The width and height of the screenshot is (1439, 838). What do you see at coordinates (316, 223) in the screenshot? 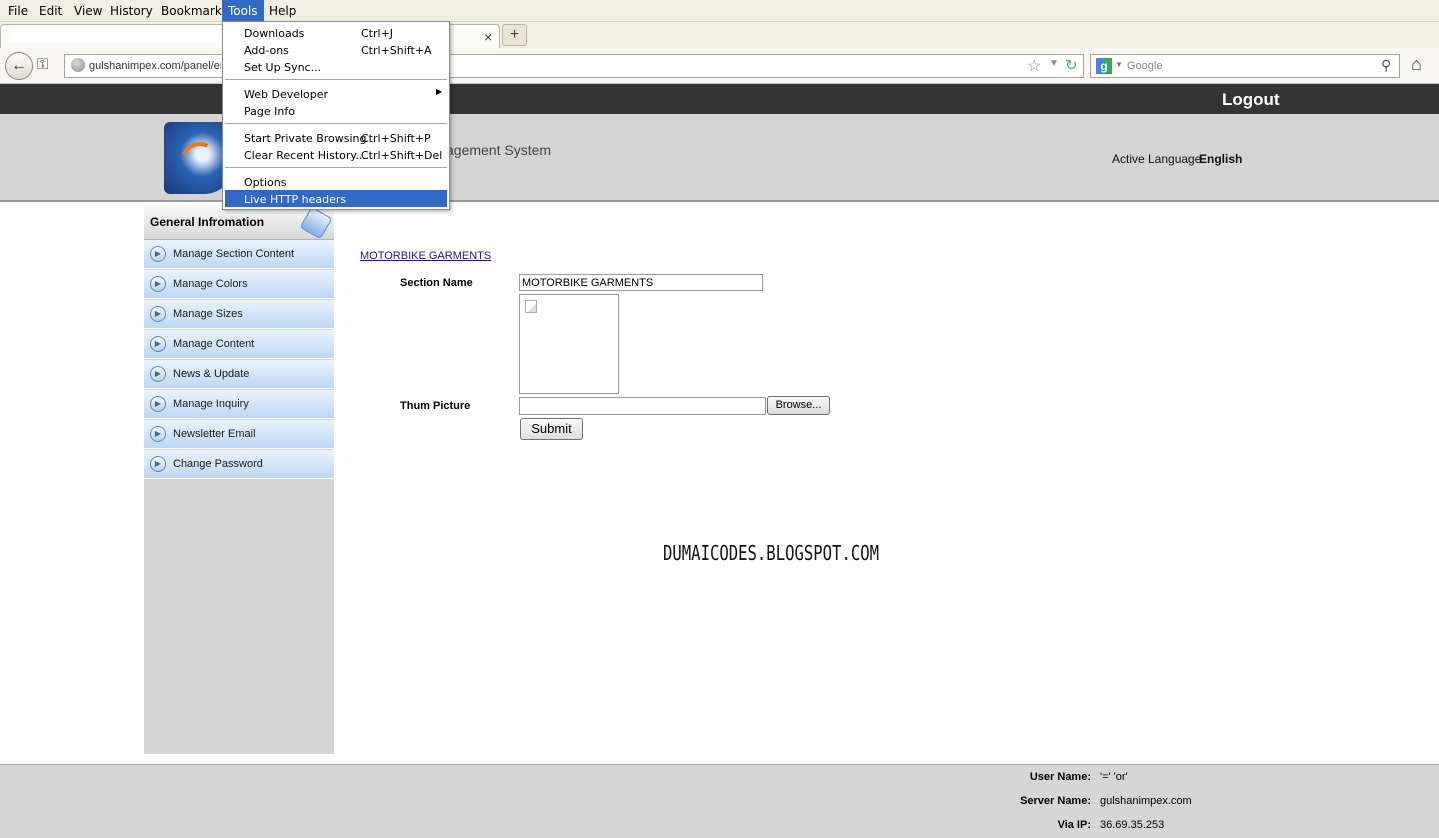
I see `sidebar-gem-icon` at bounding box center [316, 223].